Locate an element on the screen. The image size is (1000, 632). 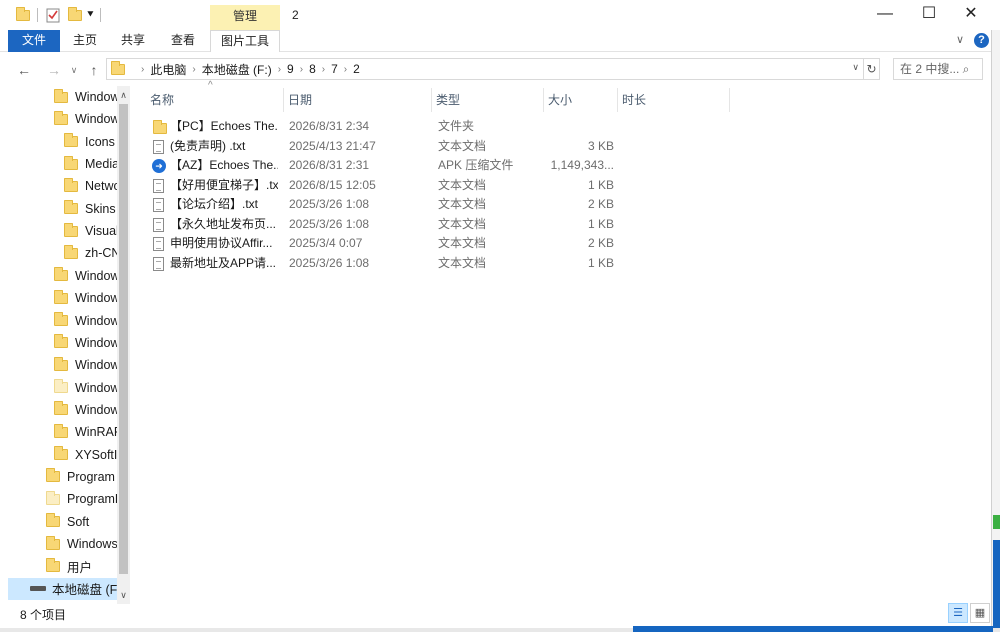
file-date: 2026/8/15 12:05 is located at coordinates (332, 184).